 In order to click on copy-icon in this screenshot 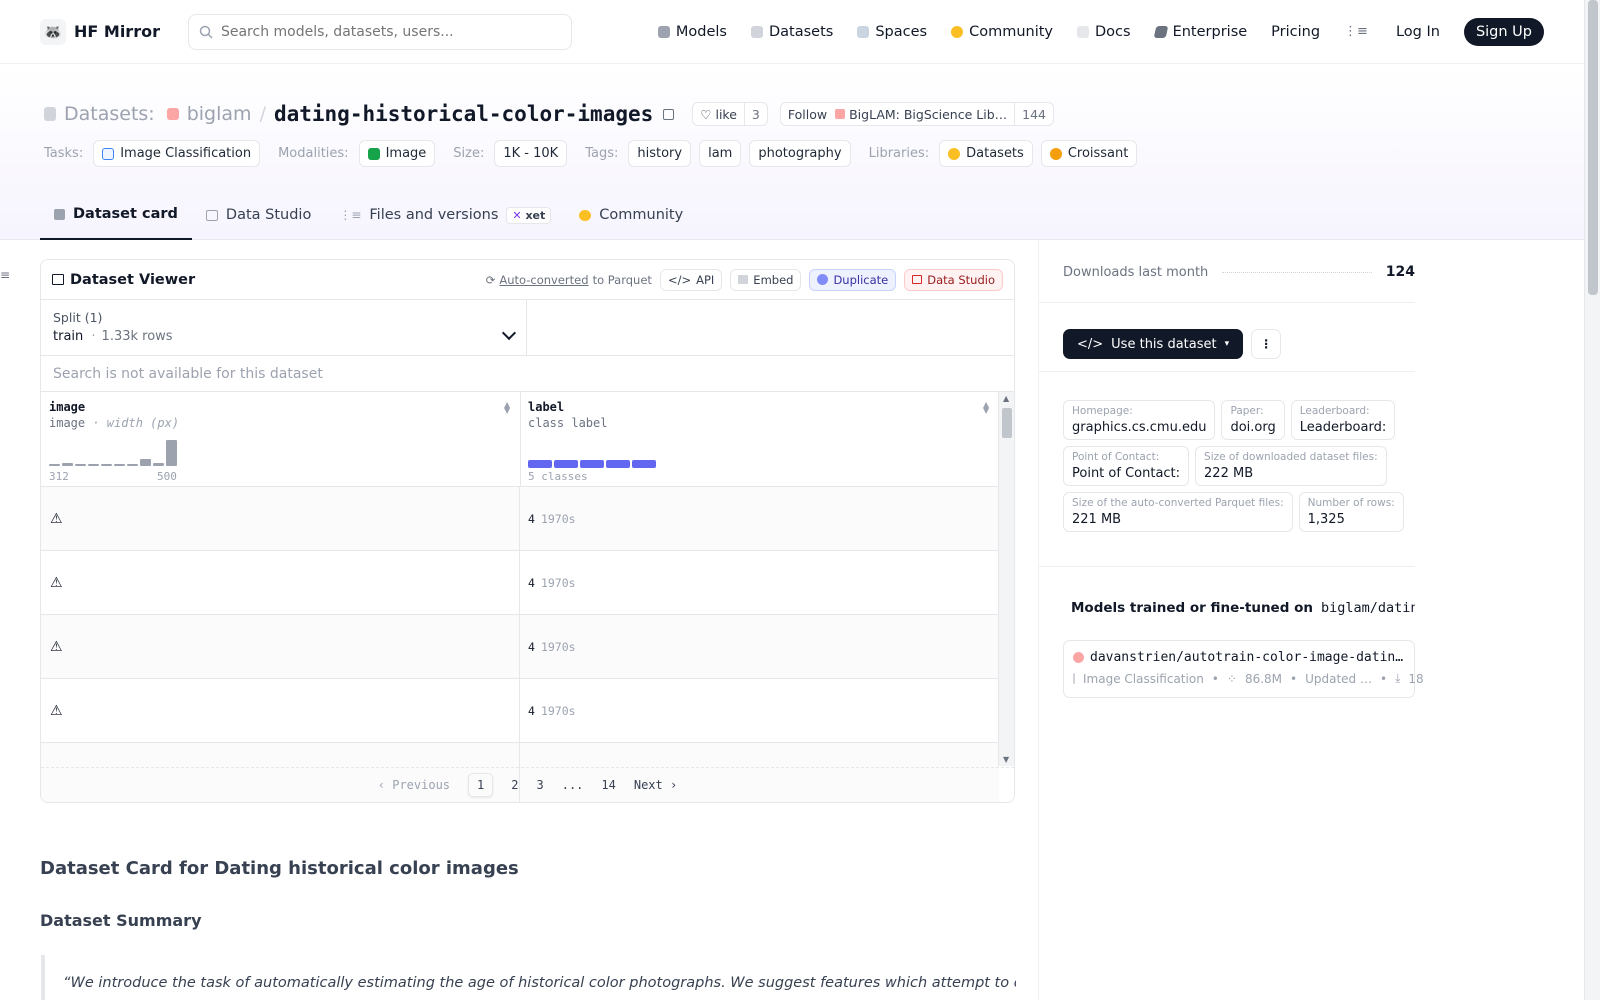, I will do `click(669, 114)`.